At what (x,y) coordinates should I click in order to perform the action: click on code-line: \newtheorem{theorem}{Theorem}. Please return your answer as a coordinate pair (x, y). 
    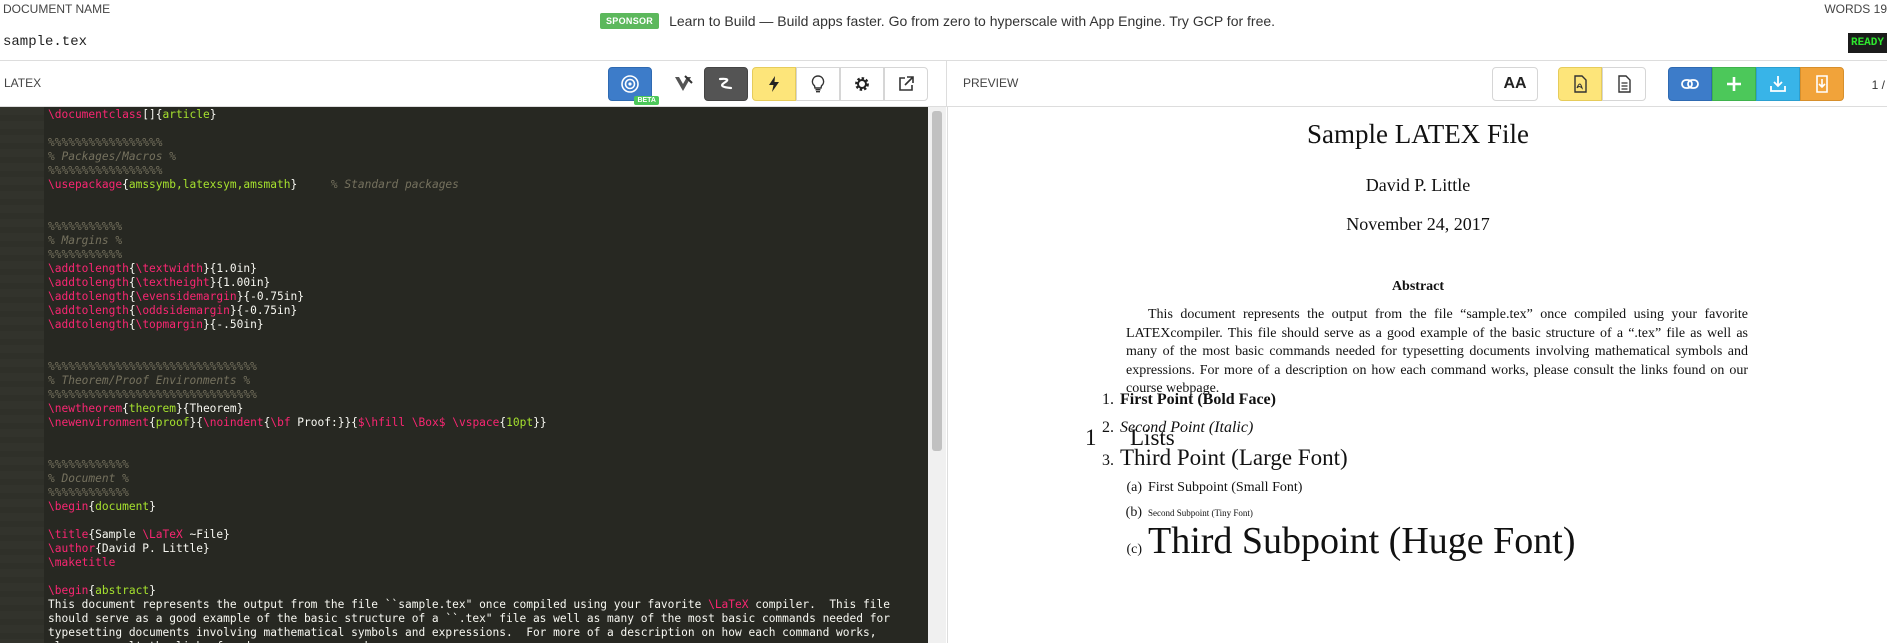
    Looking at the image, I should click on (488, 409).